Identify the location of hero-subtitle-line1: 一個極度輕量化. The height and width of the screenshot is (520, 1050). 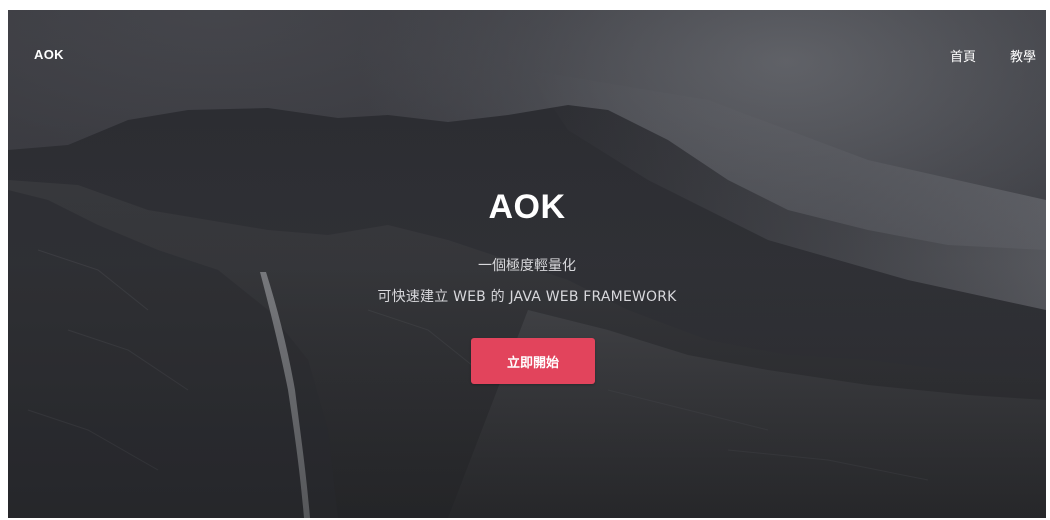
(527, 266).